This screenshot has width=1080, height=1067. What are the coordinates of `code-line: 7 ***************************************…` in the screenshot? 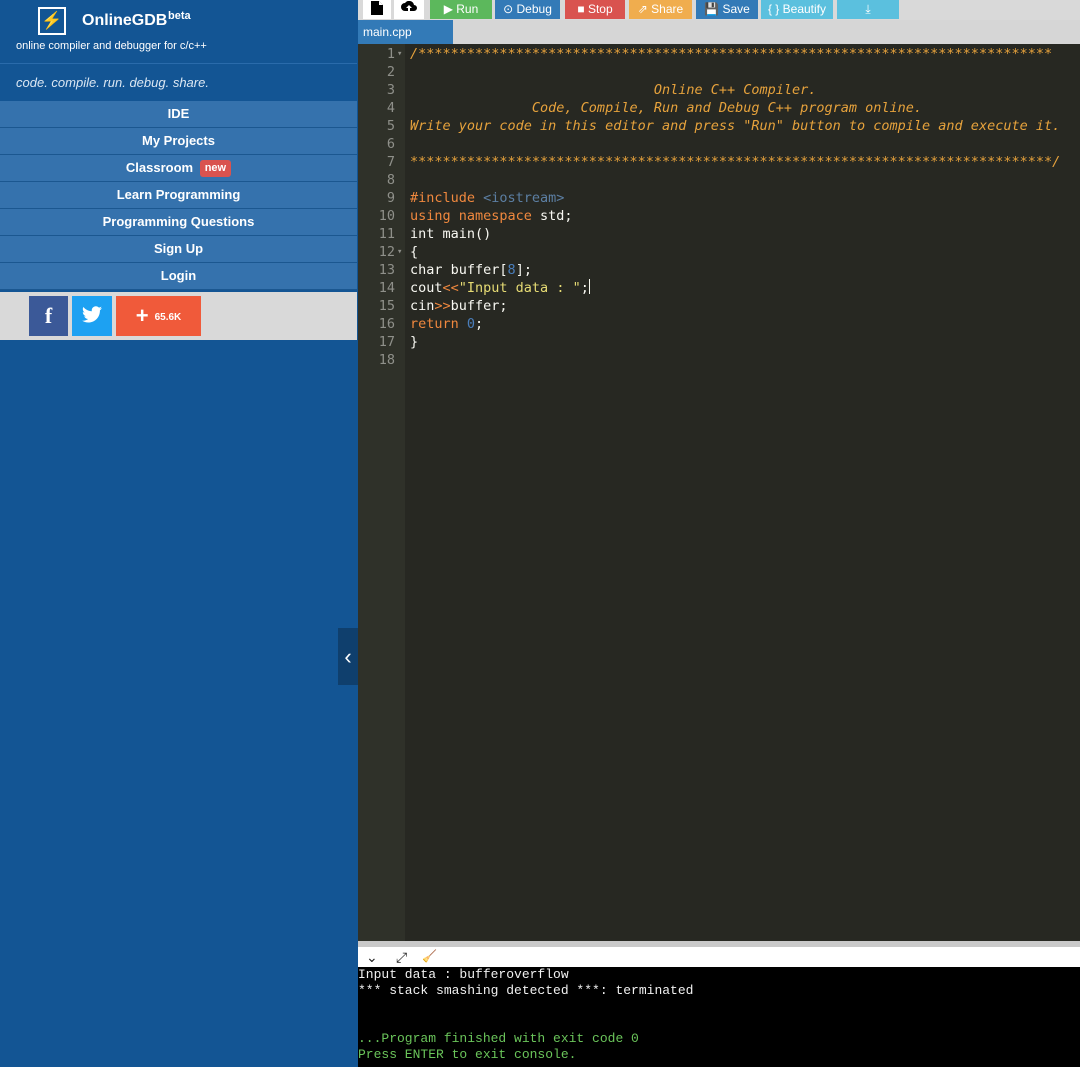 It's located at (719, 162).